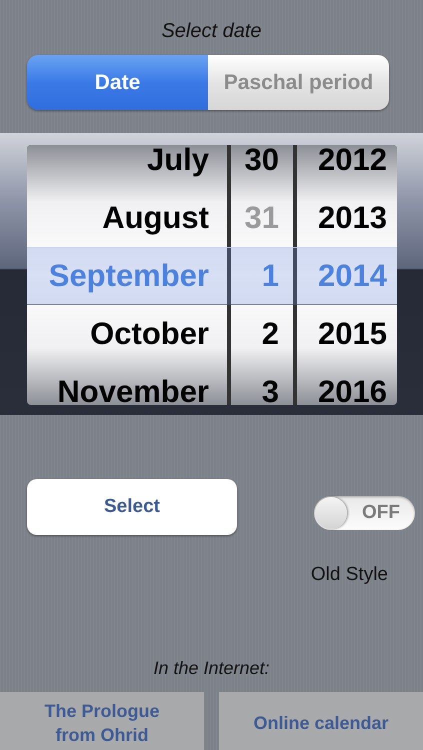  Describe the element at coordinates (155, 218) in the screenshot. I see `picker-value: August` at that location.